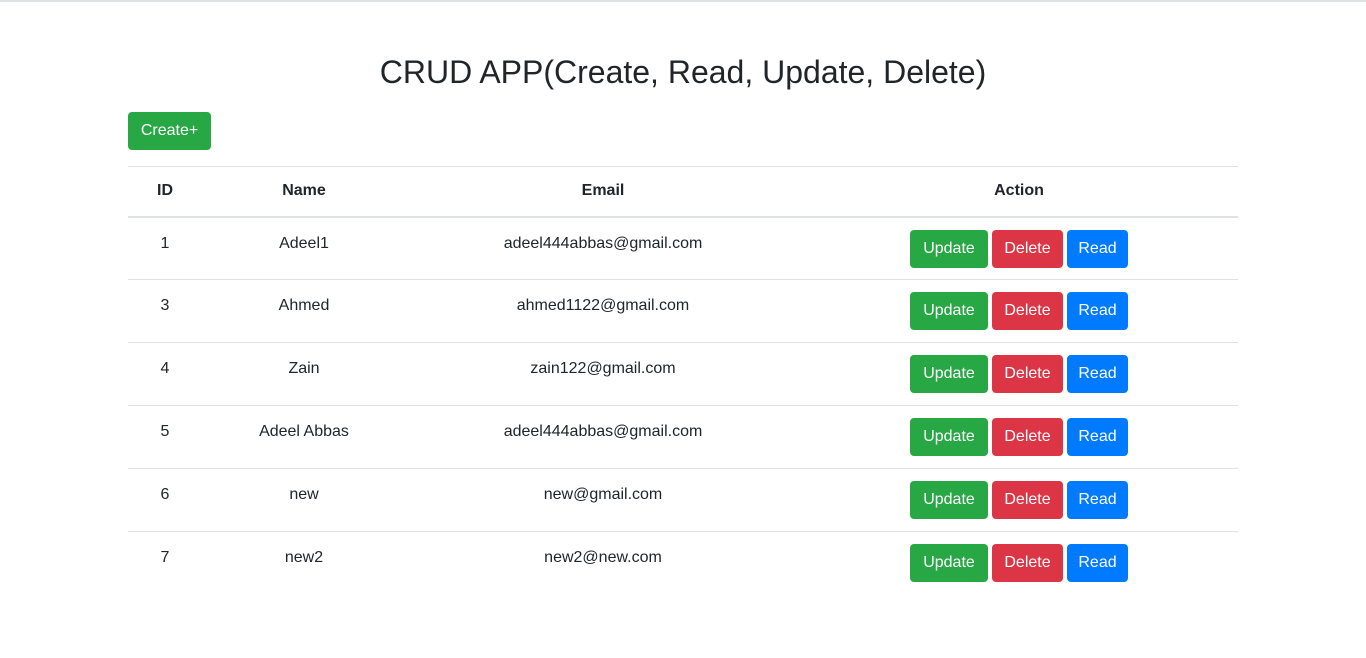 The width and height of the screenshot is (1366, 658). Describe the element at coordinates (165, 437) in the screenshot. I see `cell-id: 5` at that location.